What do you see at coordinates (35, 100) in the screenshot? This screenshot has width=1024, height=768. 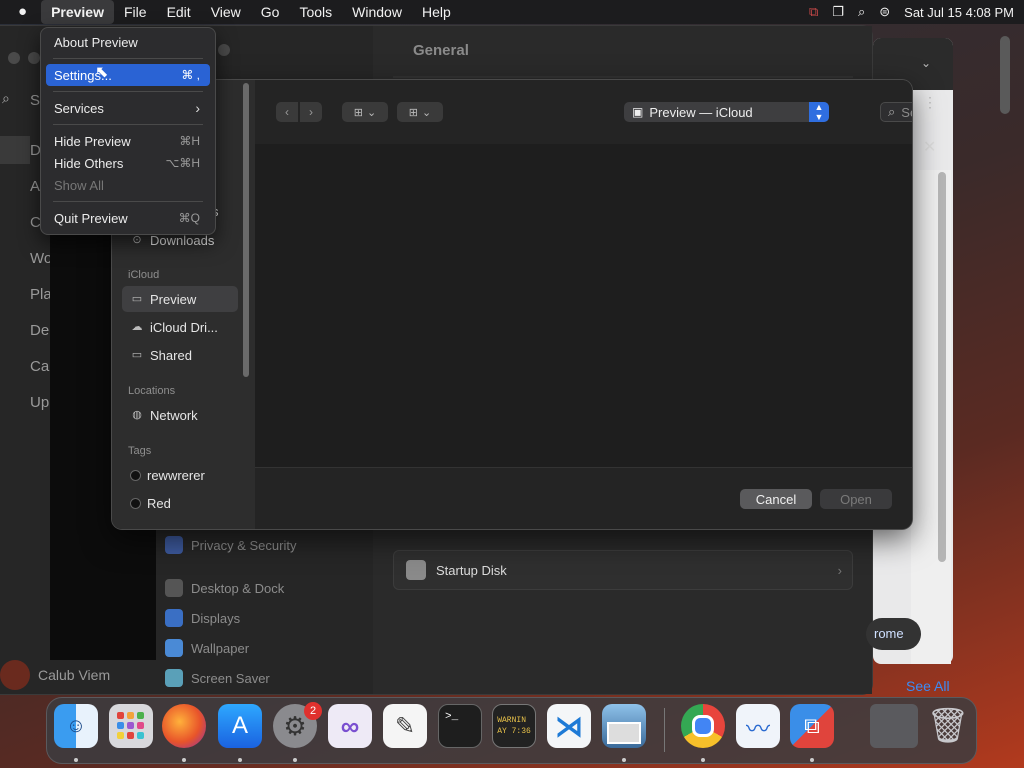 I see `settings-search-fragment: S` at bounding box center [35, 100].